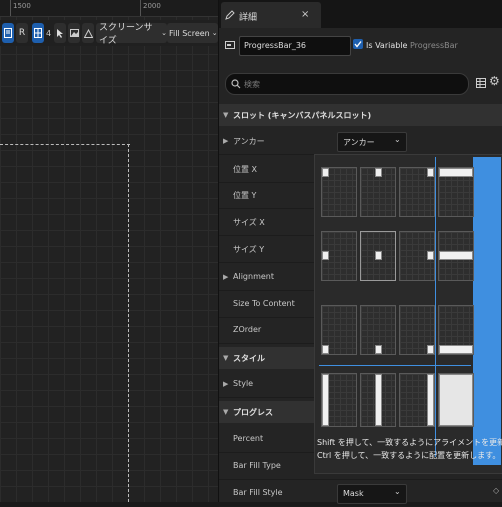 This screenshot has height=507, width=502. What do you see at coordinates (353, 493) in the screenshot?
I see `bar-fill-style-value: Mask` at bounding box center [353, 493].